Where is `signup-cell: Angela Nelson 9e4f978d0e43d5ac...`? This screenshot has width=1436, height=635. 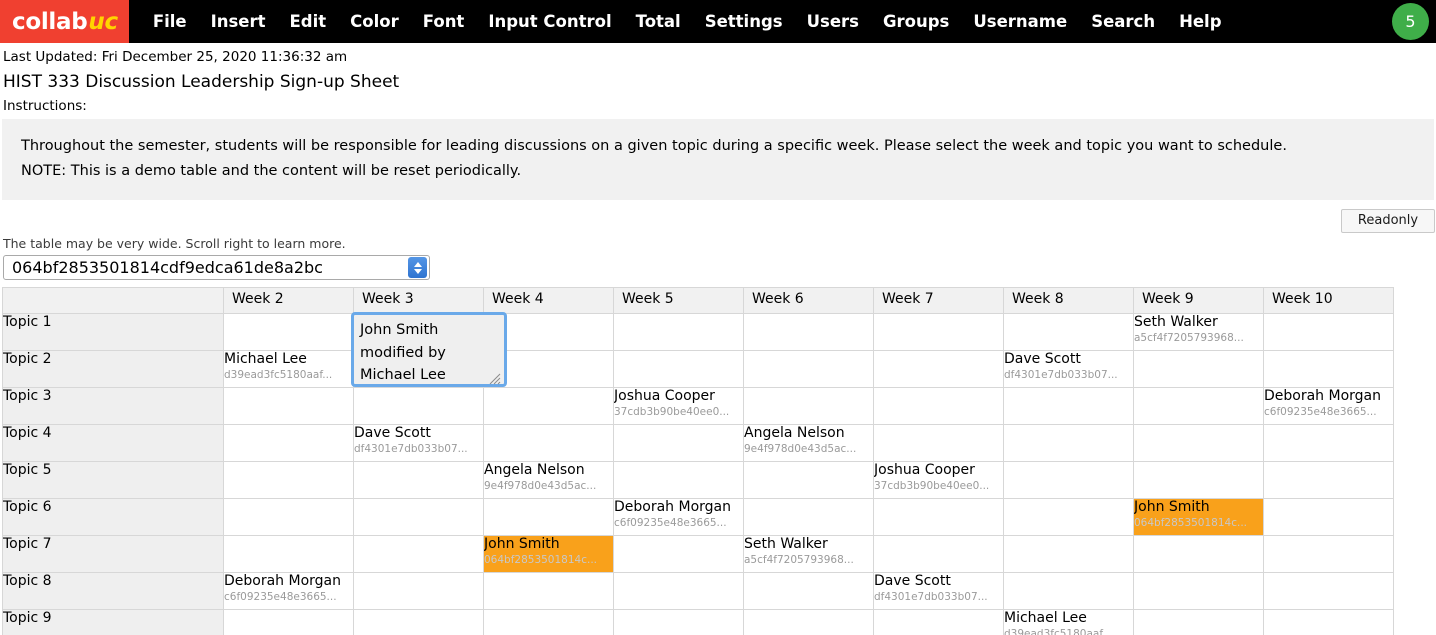
signup-cell: Angela Nelson 9e4f978d0e43d5ac... is located at coordinates (548, 480).